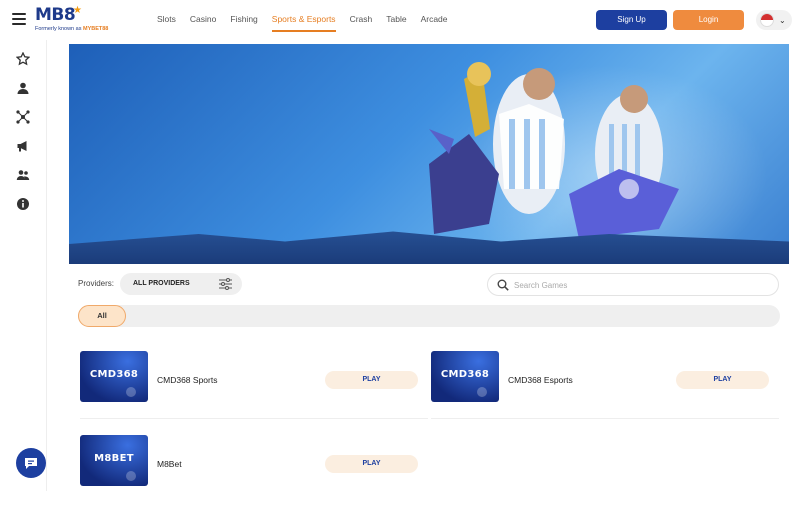 This screenshot has width=800, height=505. Describe the element at coordinates (23, 204) in the screenshot. I see `info-icon` at that location.